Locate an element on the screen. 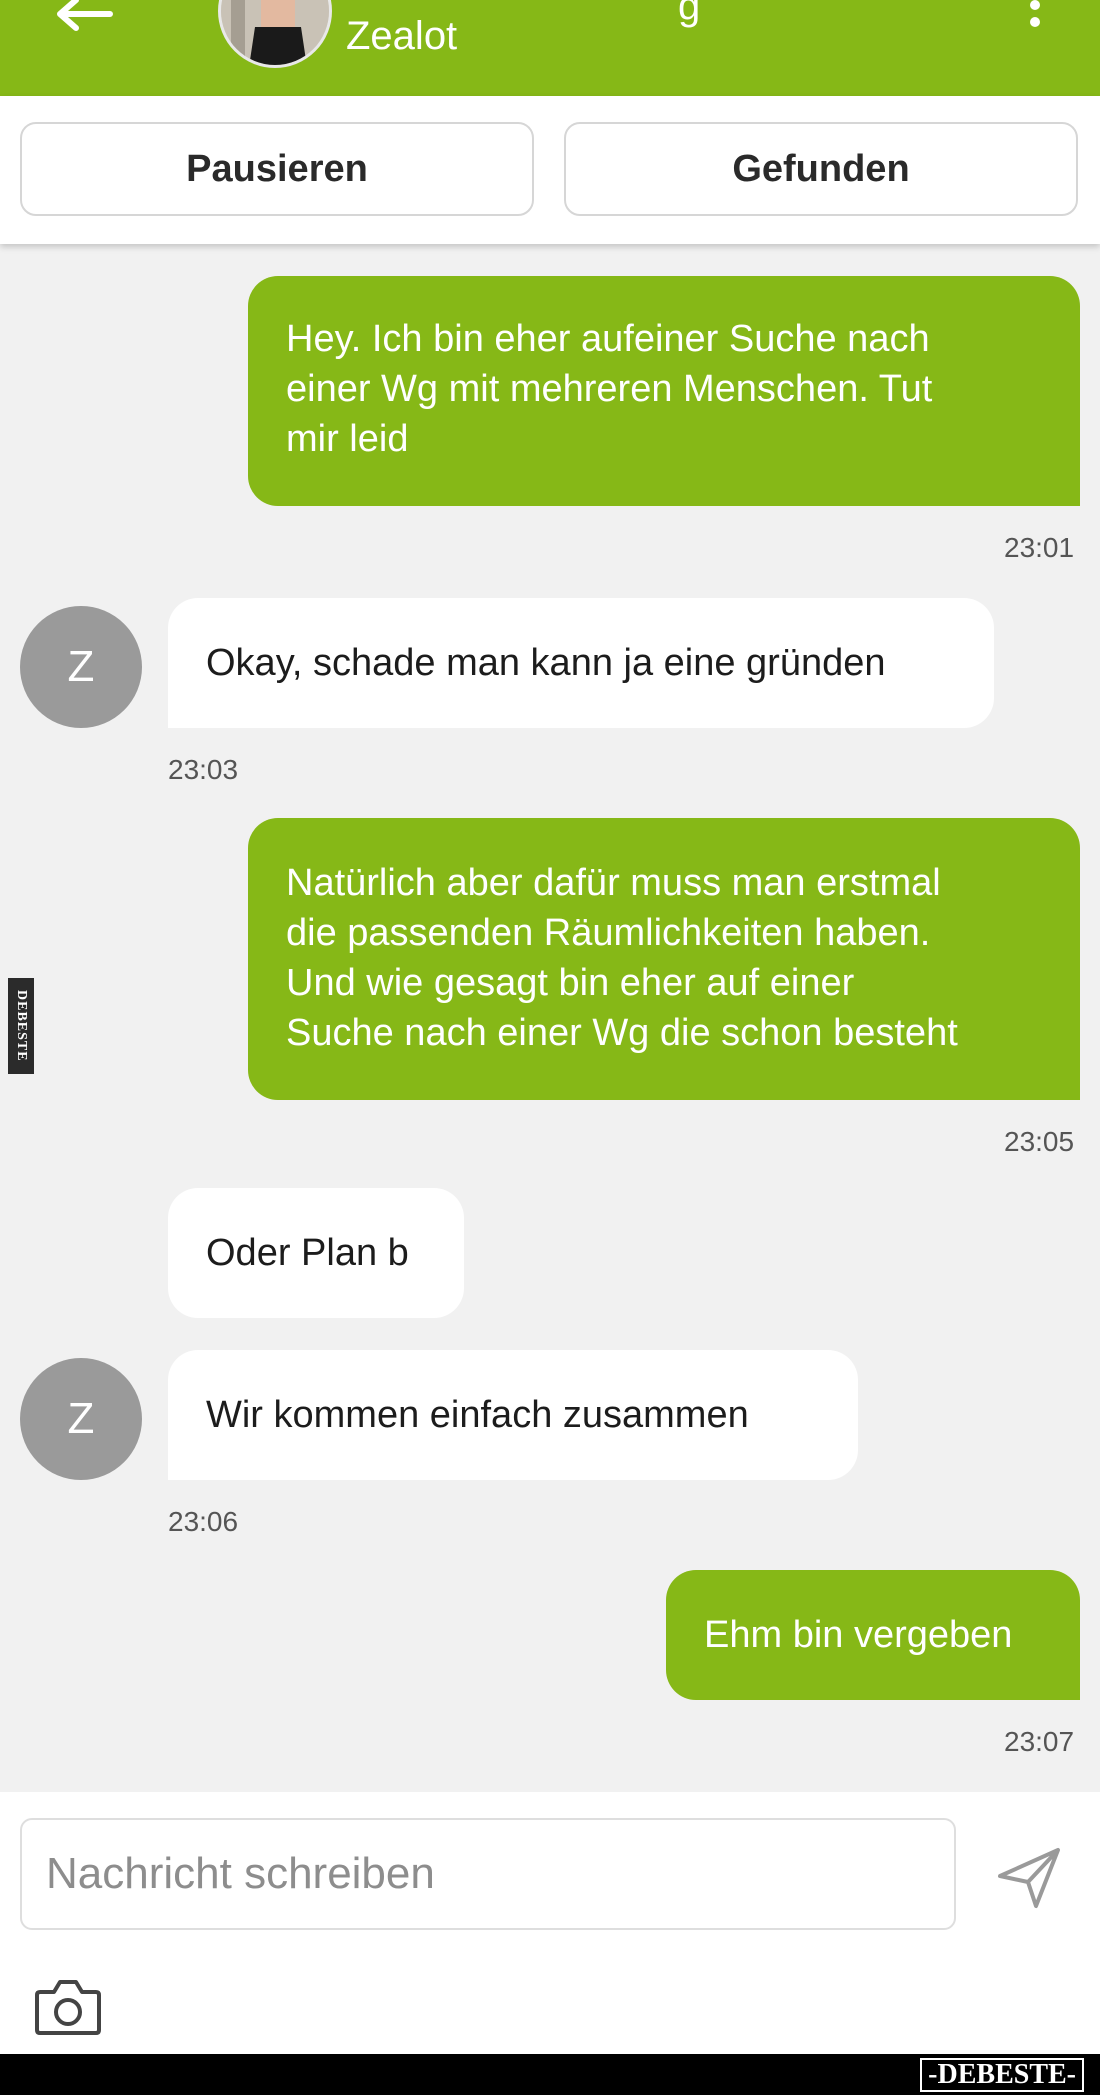 The height and width of the screenshot is (2095, 1100). message-text: Oder Plan b is located at coordinates (307, 1253).